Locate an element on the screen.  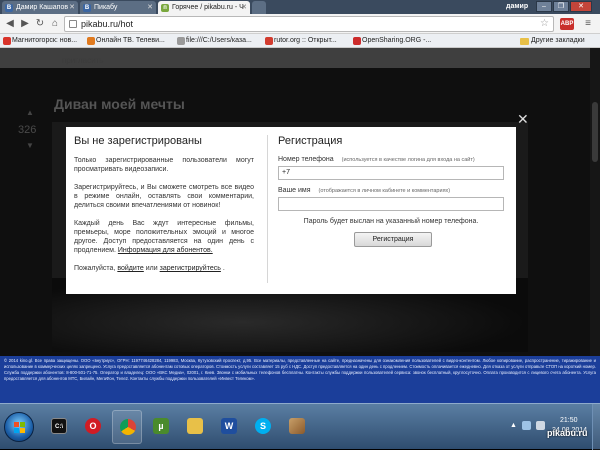
minimize-icon: – is located at coordinates (544, 6).